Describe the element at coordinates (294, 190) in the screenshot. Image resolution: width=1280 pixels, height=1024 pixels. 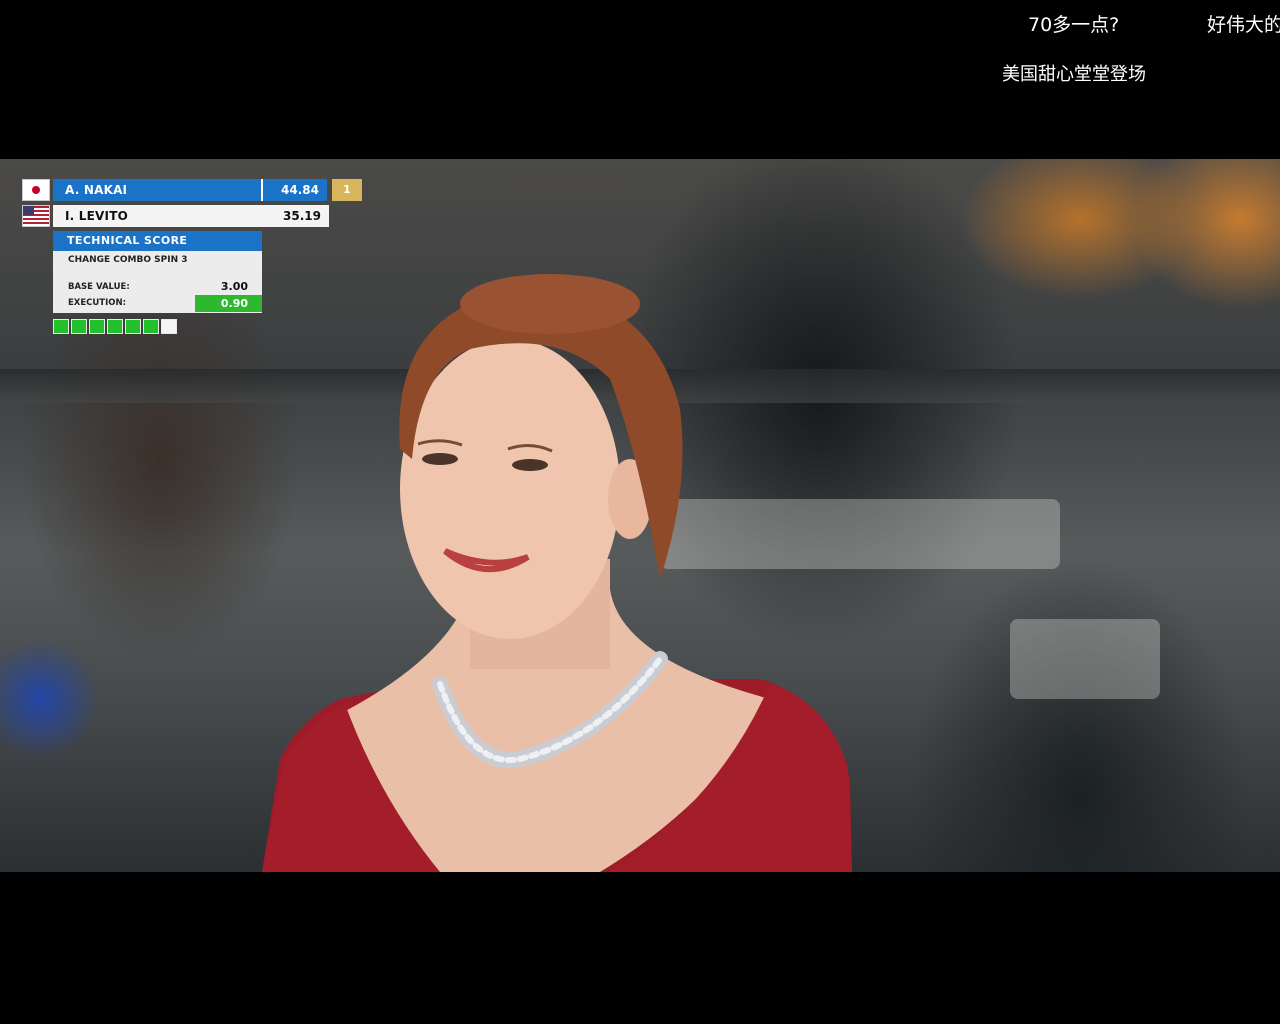
I see `skater-score: 44.84` at that location.